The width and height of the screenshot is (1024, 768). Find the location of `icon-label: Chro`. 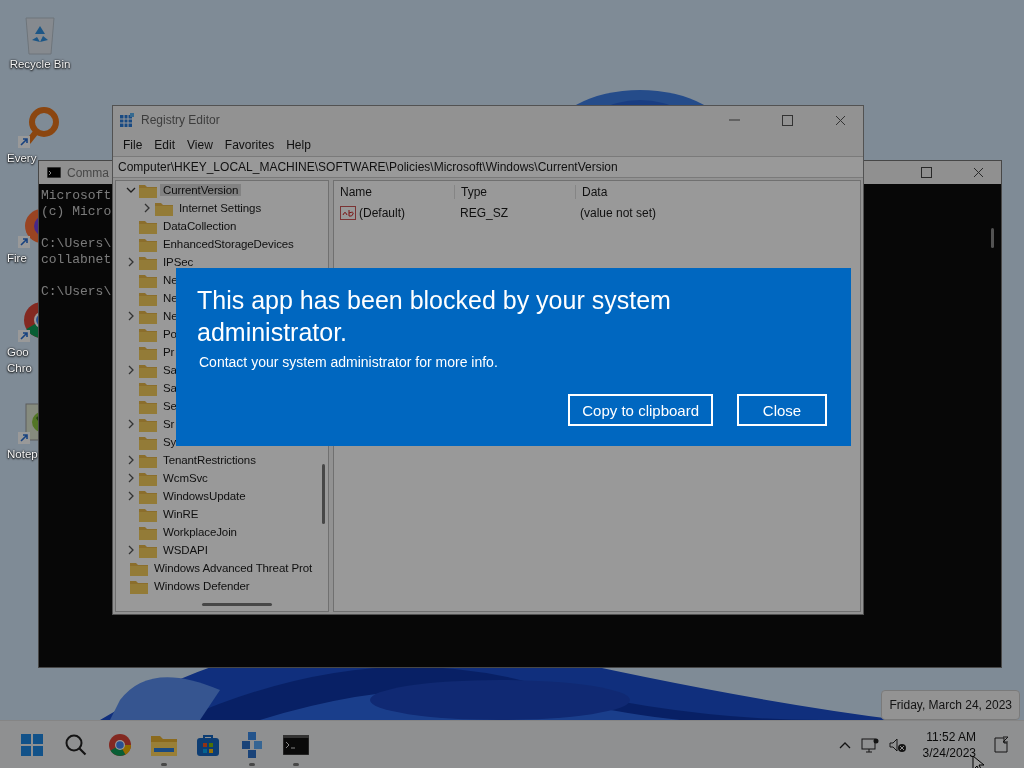

icon-label: Chro is located at coordinates (19, 368).